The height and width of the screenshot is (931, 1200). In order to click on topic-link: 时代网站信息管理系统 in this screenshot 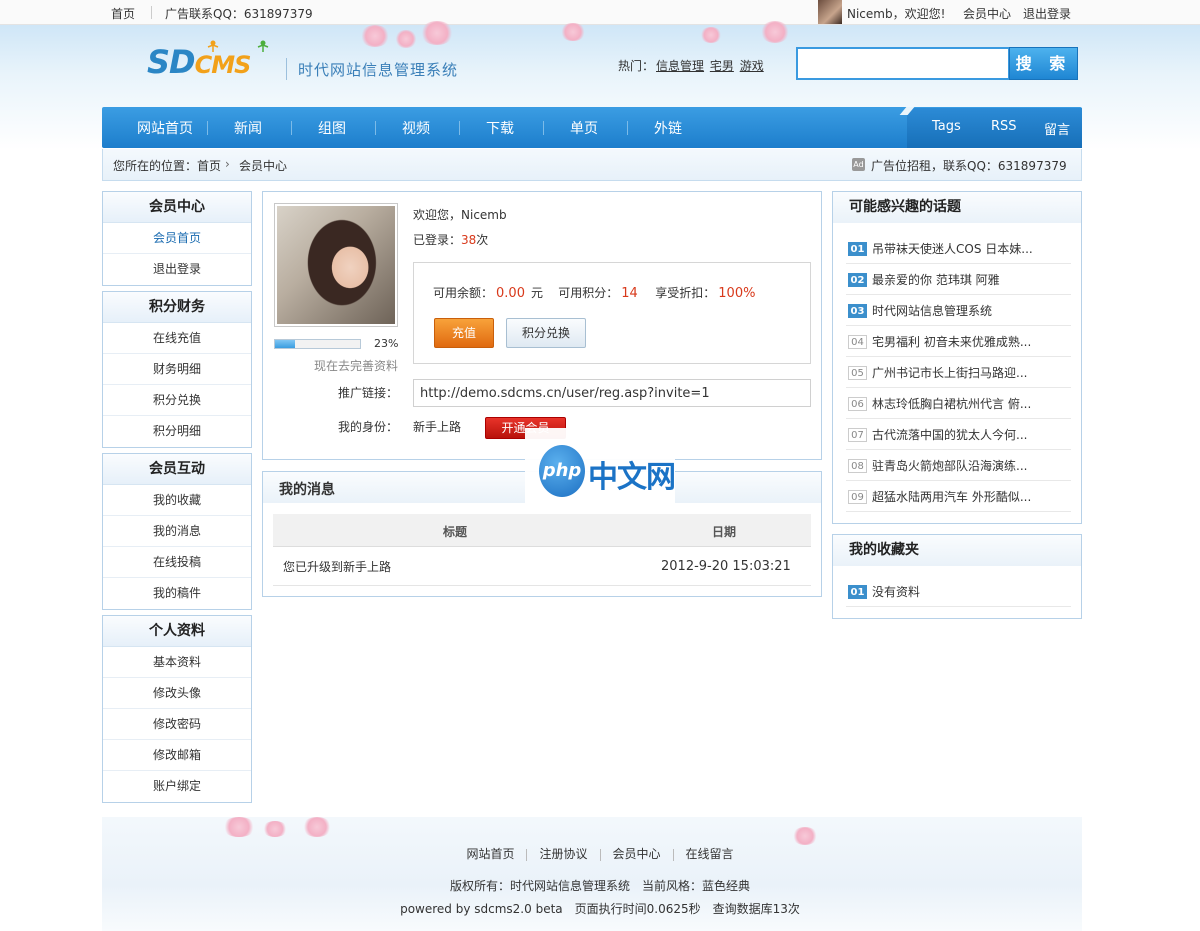, I will do `click(932, 310)`.